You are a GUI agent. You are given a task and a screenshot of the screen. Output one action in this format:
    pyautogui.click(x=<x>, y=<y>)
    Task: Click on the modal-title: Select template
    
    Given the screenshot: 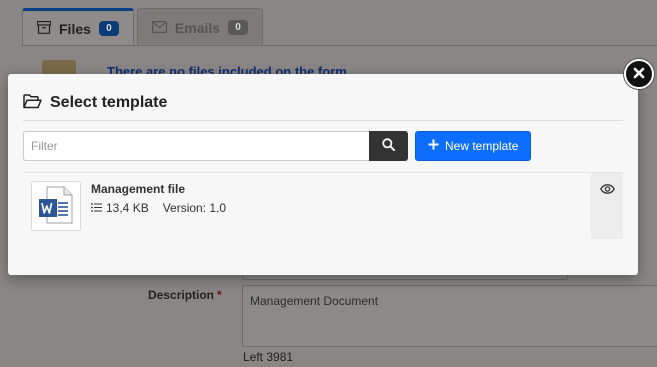 What is the action you would take?
    pyautogui.click(x=109, y=102)
    